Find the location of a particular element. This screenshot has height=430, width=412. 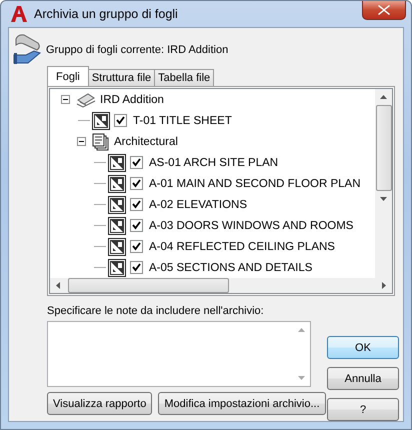

right-arrow-icon is located at coordinates (384, 285).